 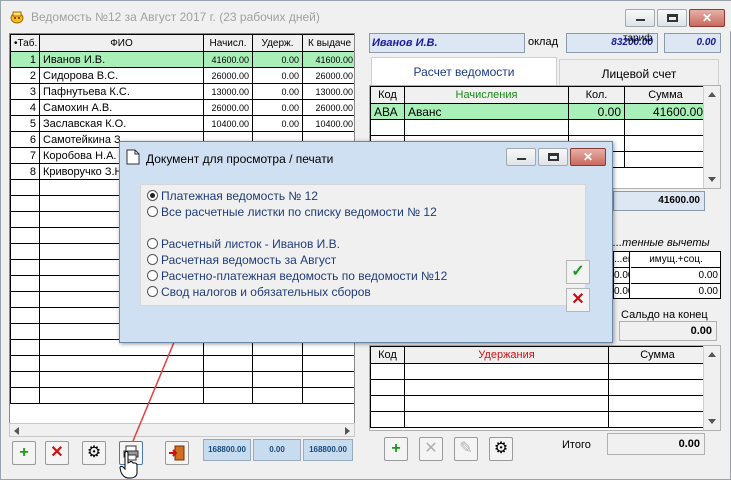 I want to click on cell-name: Пафнутьева К.С., so click(x=121, y=91).